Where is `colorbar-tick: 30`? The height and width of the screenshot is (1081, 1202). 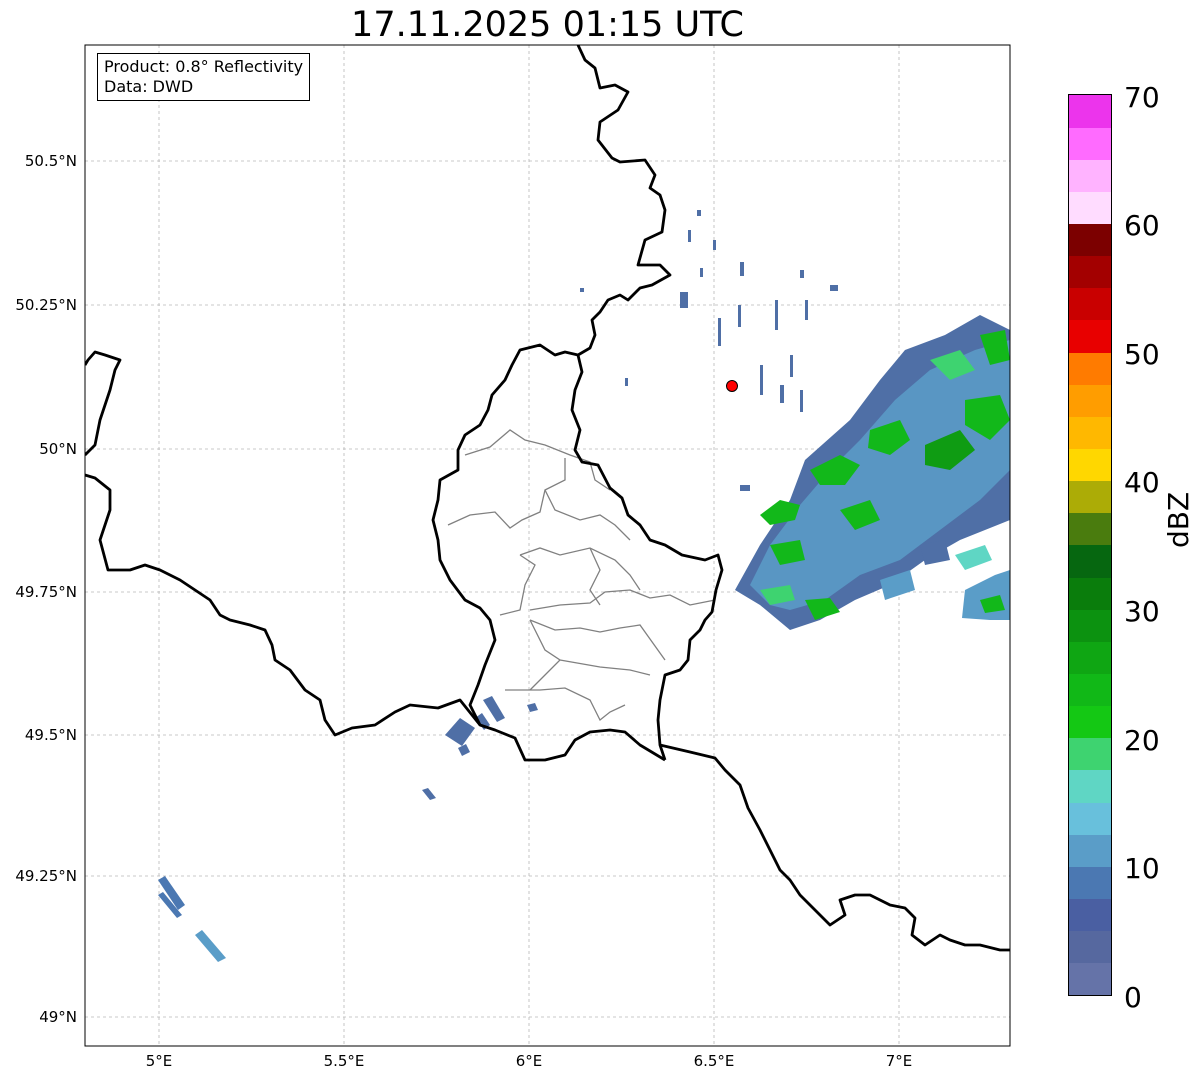 colorbar-tick: 30 is located at coordinates (1142, 611).